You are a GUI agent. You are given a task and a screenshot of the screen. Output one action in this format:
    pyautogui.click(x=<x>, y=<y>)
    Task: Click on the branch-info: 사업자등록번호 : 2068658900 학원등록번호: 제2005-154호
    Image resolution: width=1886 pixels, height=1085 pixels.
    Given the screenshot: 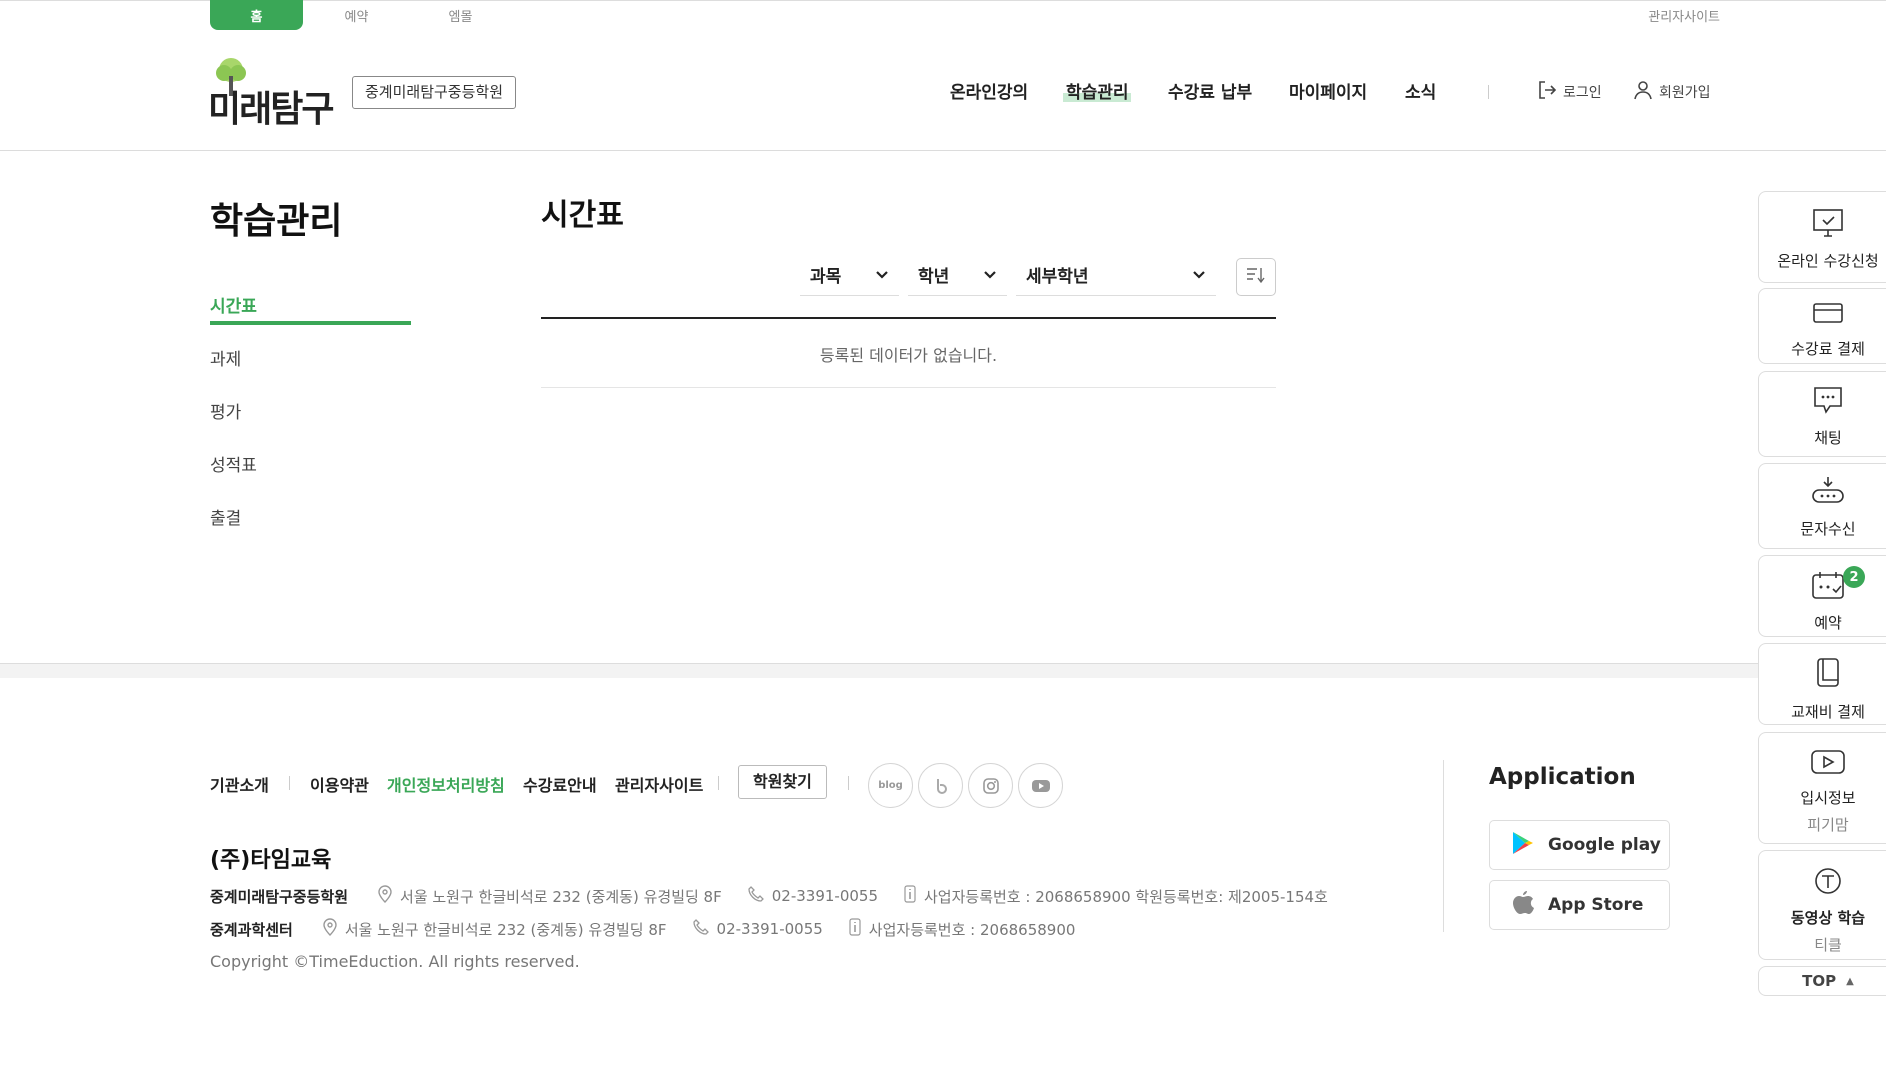 What is the action you would take?
    pyautogui.click(x=1126, y=896)
    